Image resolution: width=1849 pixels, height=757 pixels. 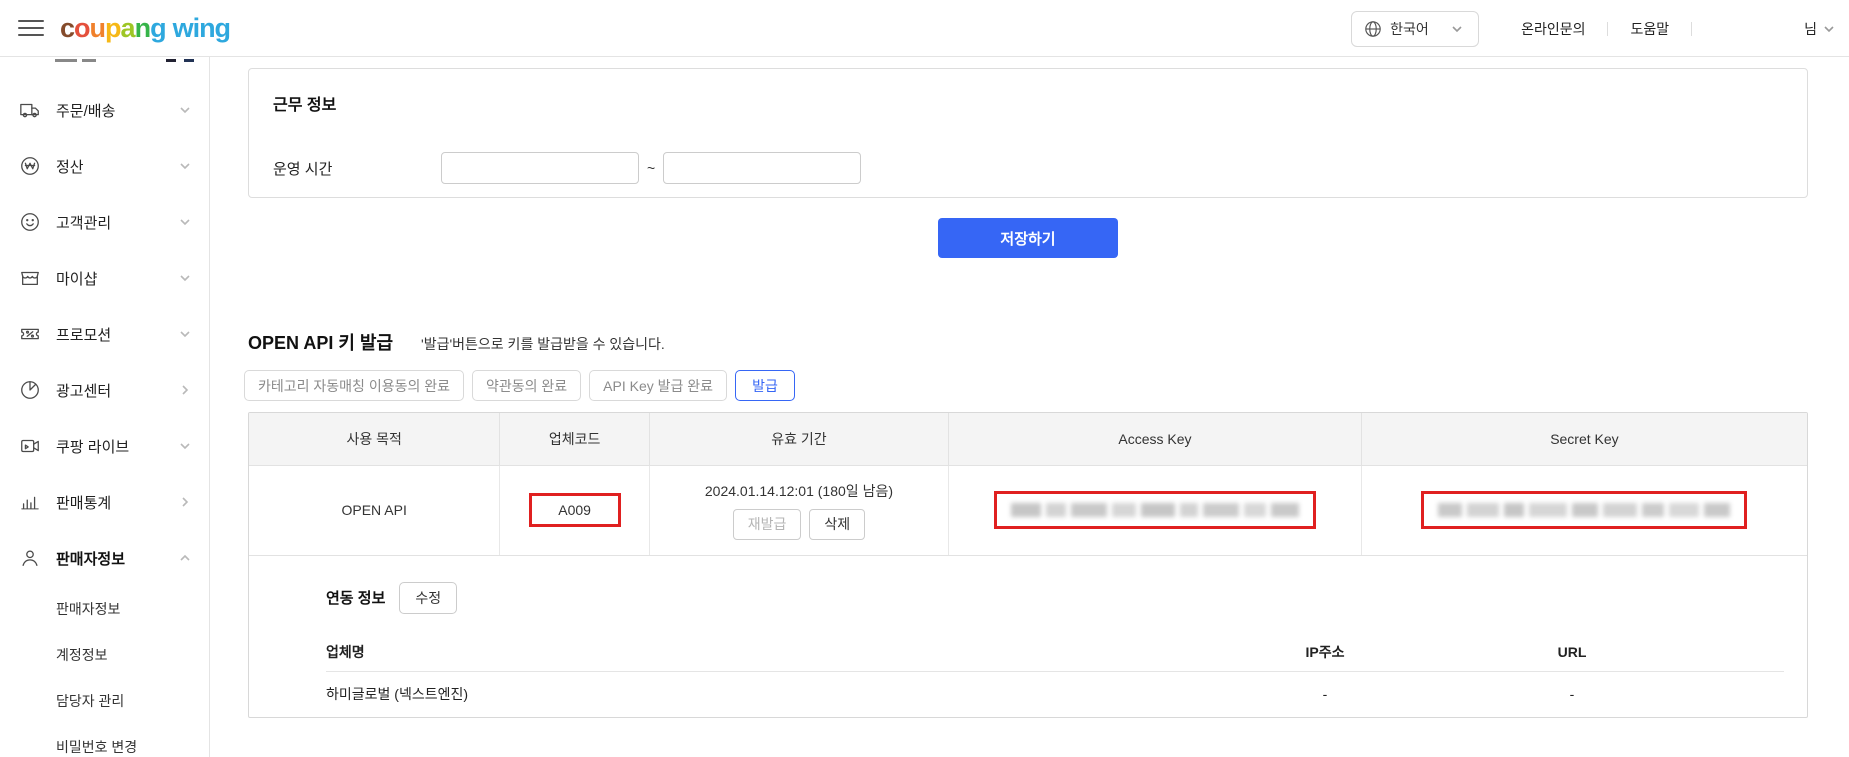 What do you see at coordinates (305, 105) in the screenshot?
I see `work-info-title: 근무 정보` at bounding box center [305, 105].